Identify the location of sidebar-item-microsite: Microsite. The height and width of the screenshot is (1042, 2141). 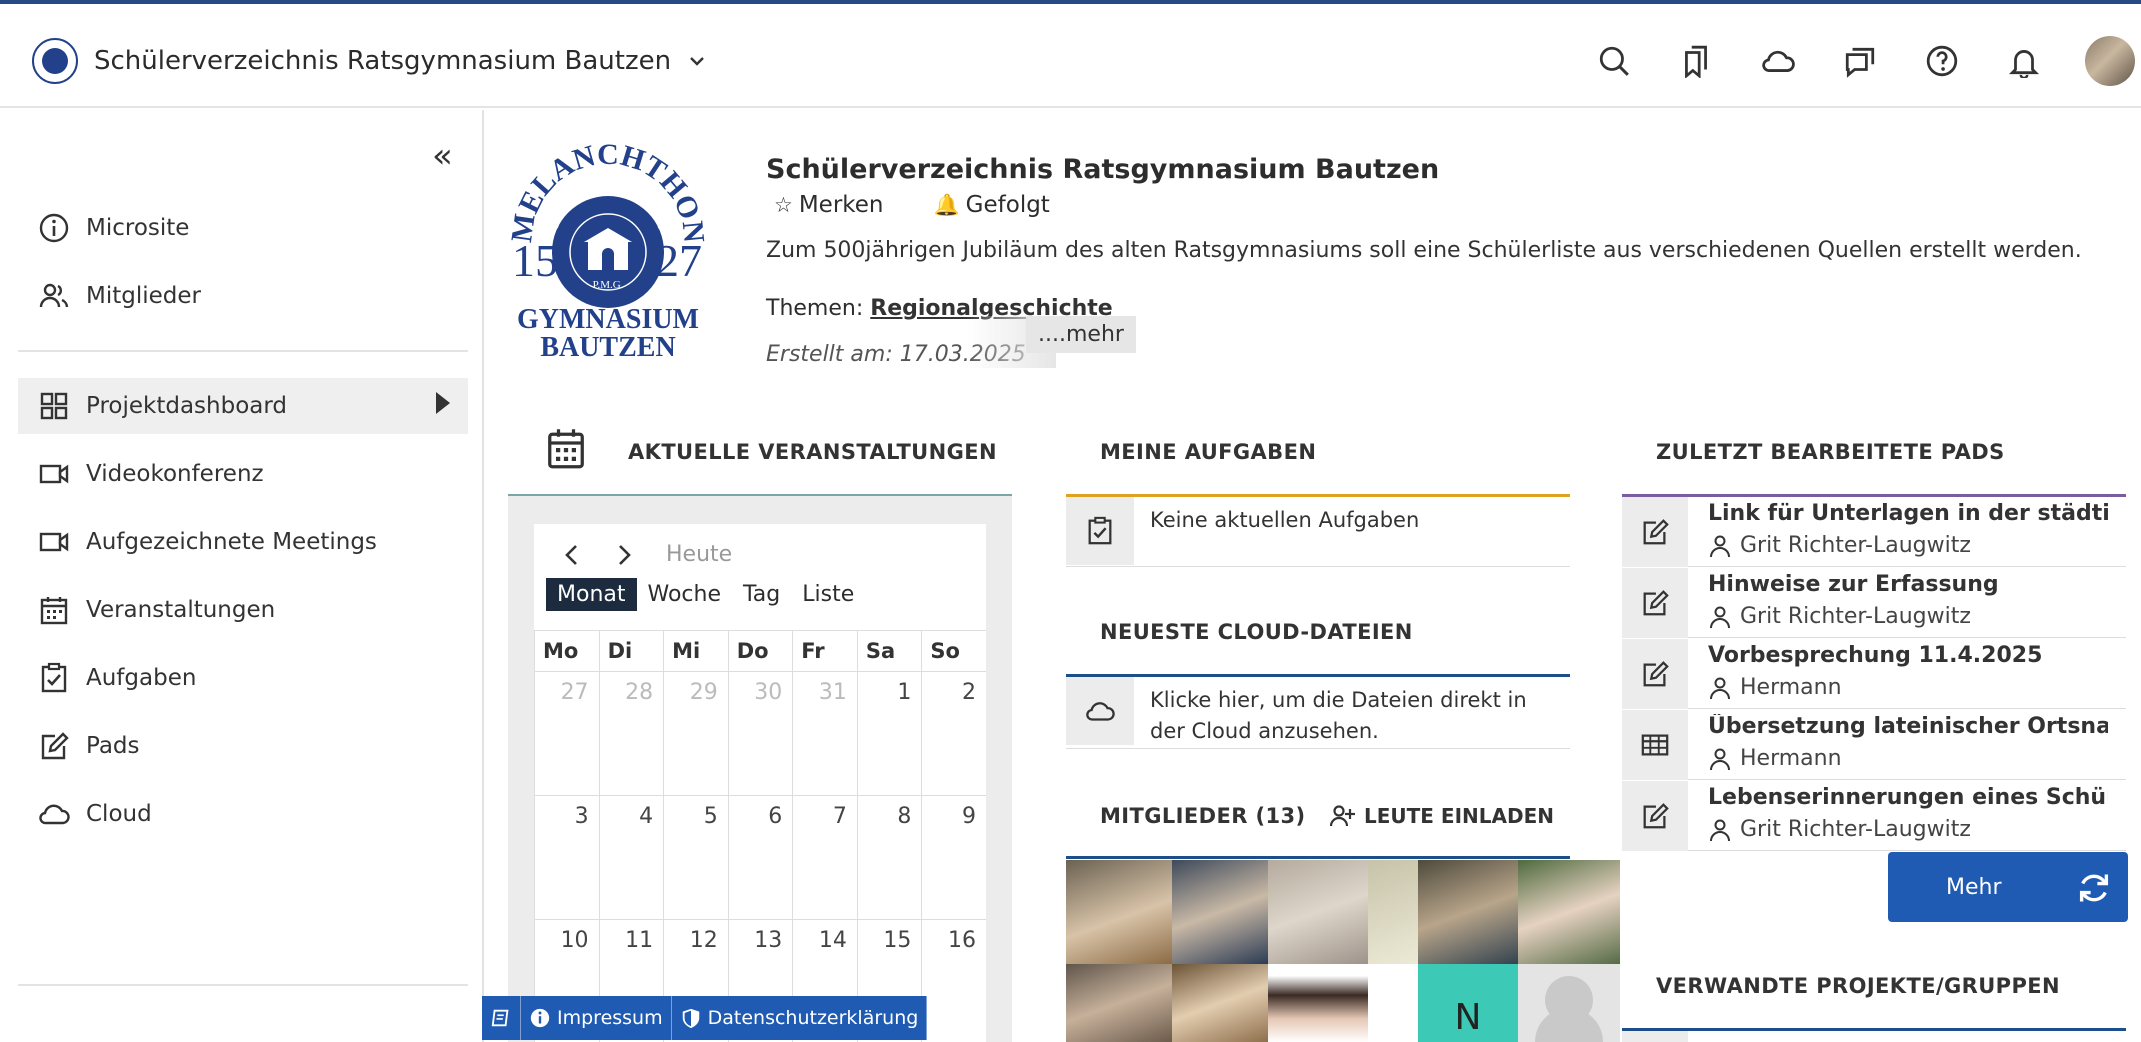
(243, 228).